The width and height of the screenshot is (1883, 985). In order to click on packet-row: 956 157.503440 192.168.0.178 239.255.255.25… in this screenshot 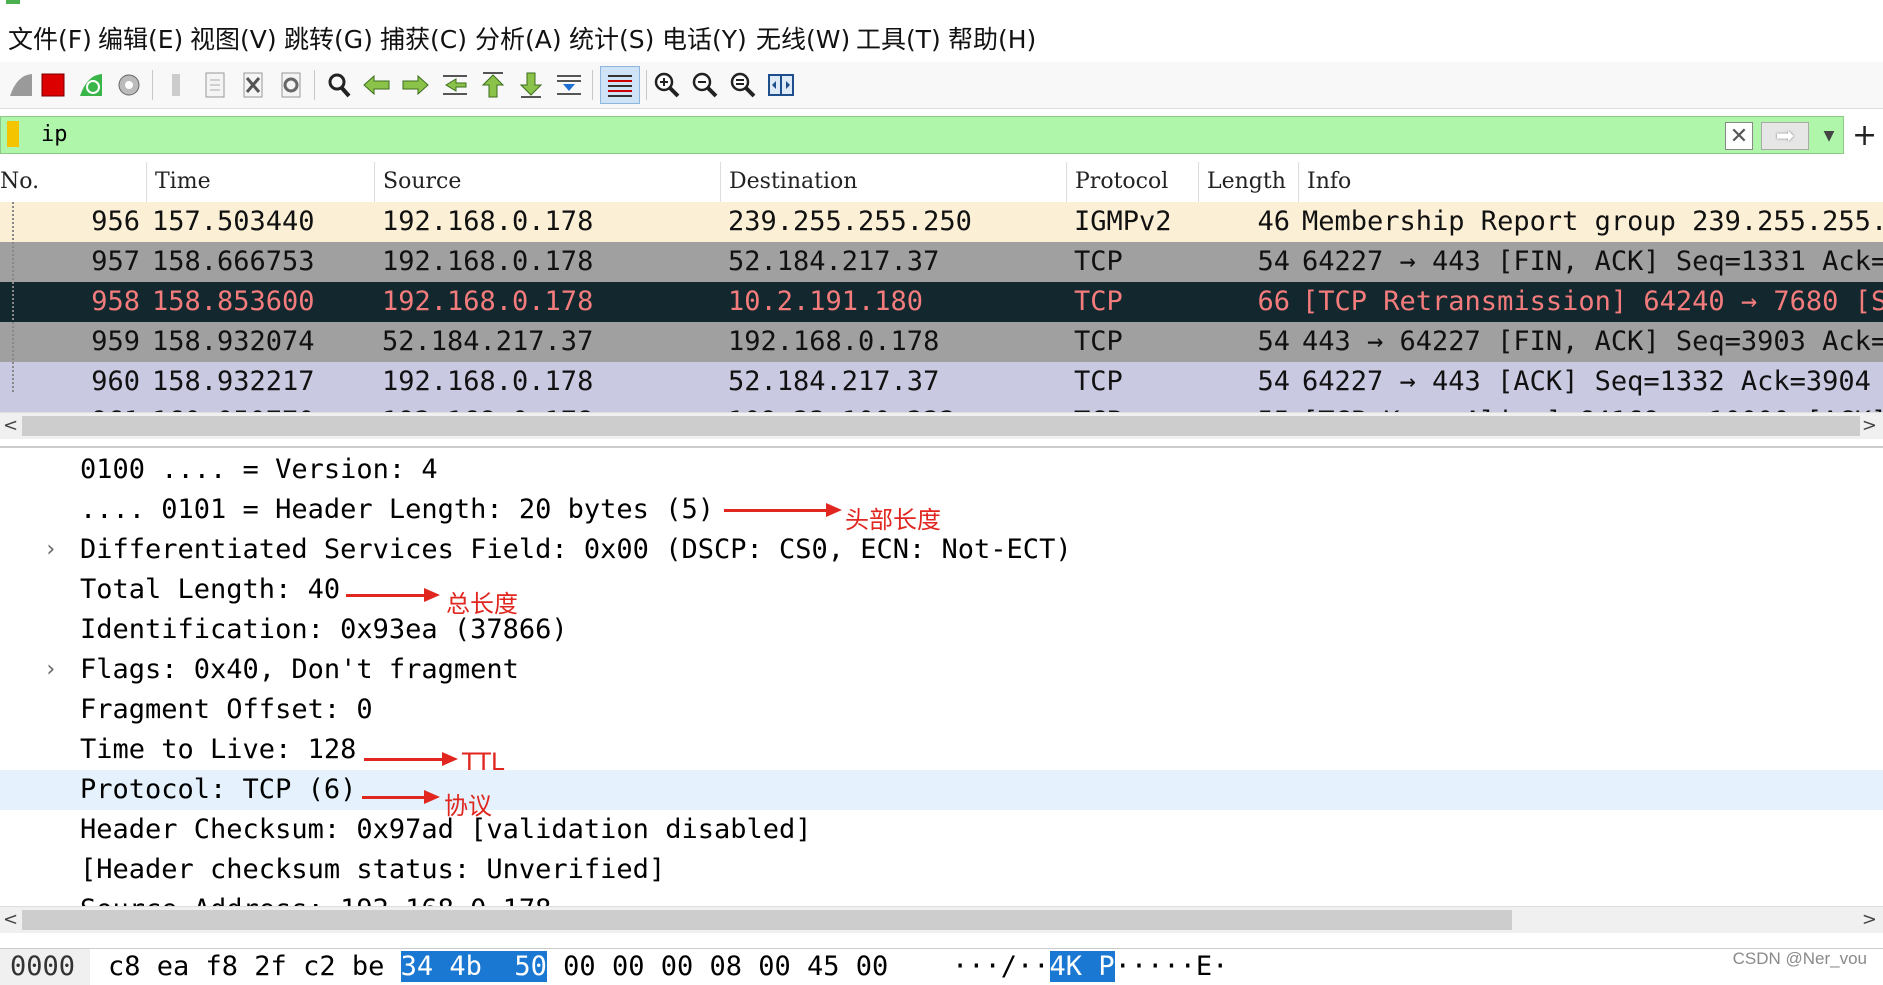, I will do `click(941, 222)`.